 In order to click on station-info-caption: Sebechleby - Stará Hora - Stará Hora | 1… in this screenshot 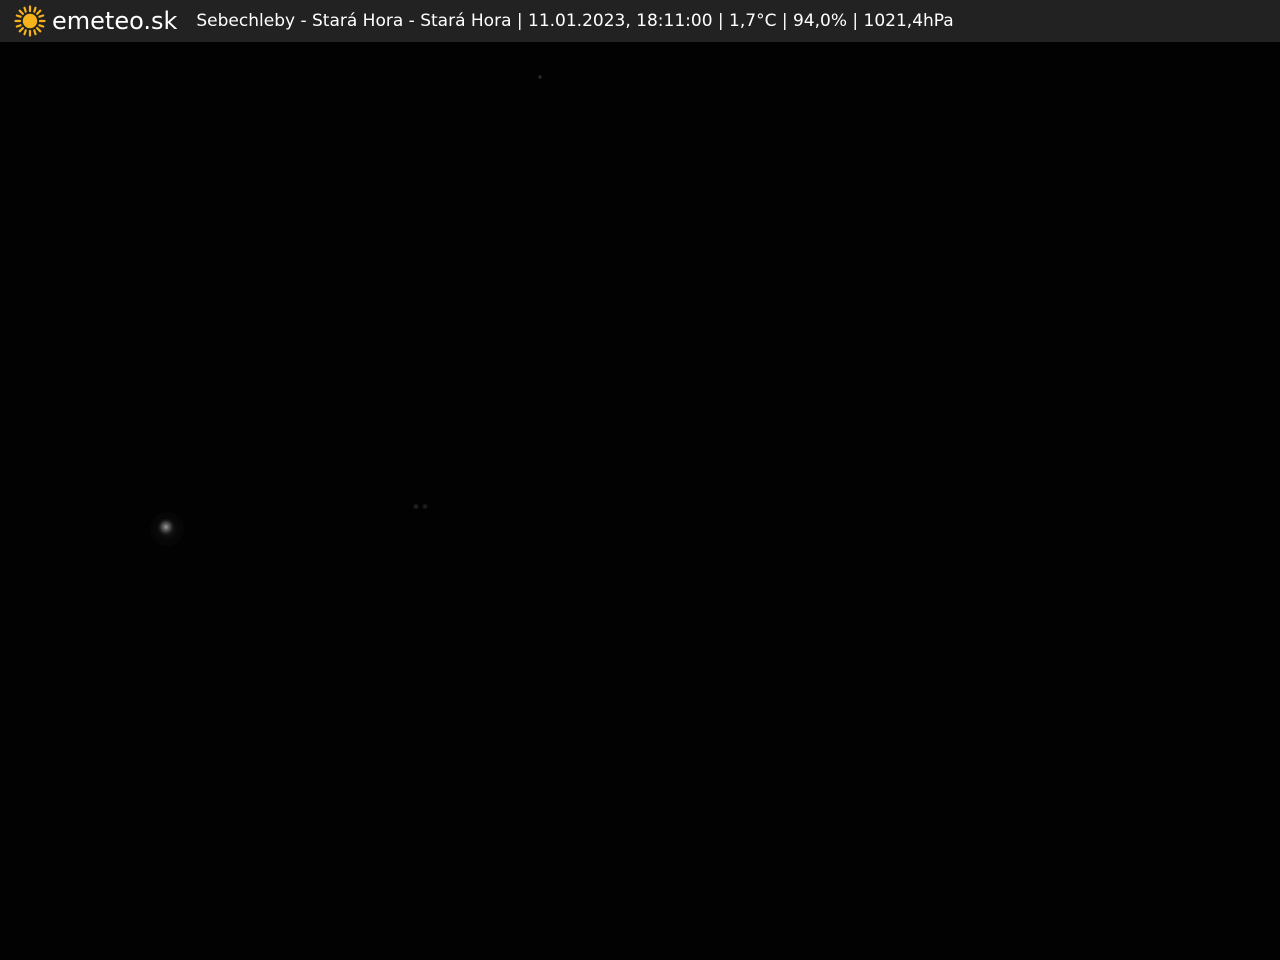, I will do `click(575, 21)`.